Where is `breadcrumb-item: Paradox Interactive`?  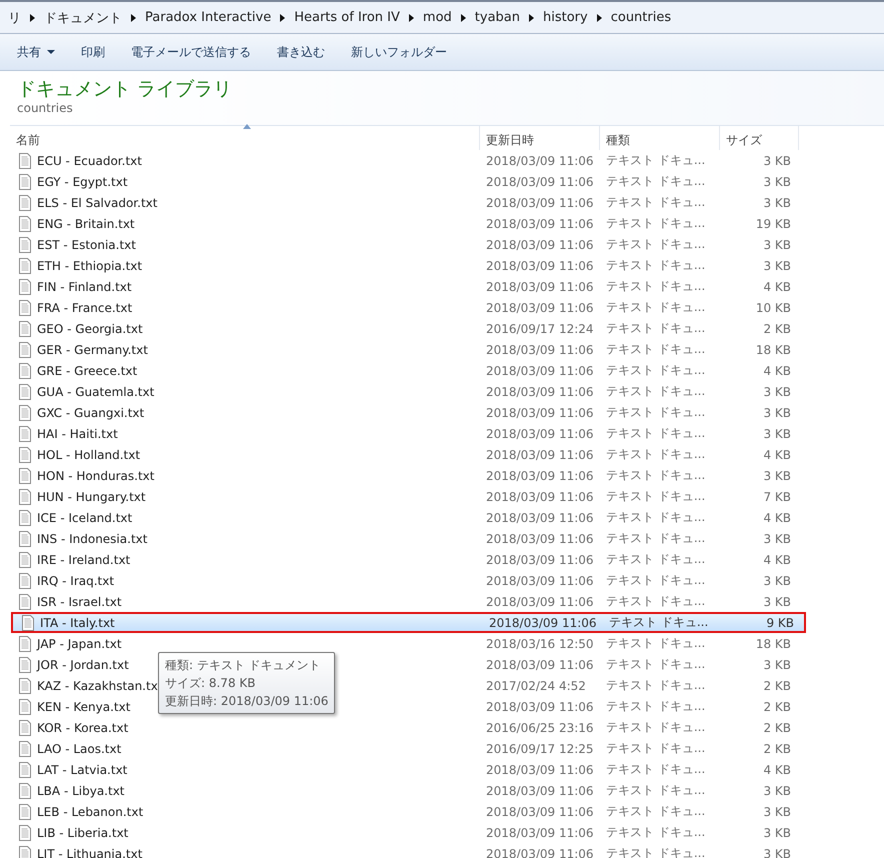
breadcrumb-item: Paradox Interactive is located at coordinates (208, 17).